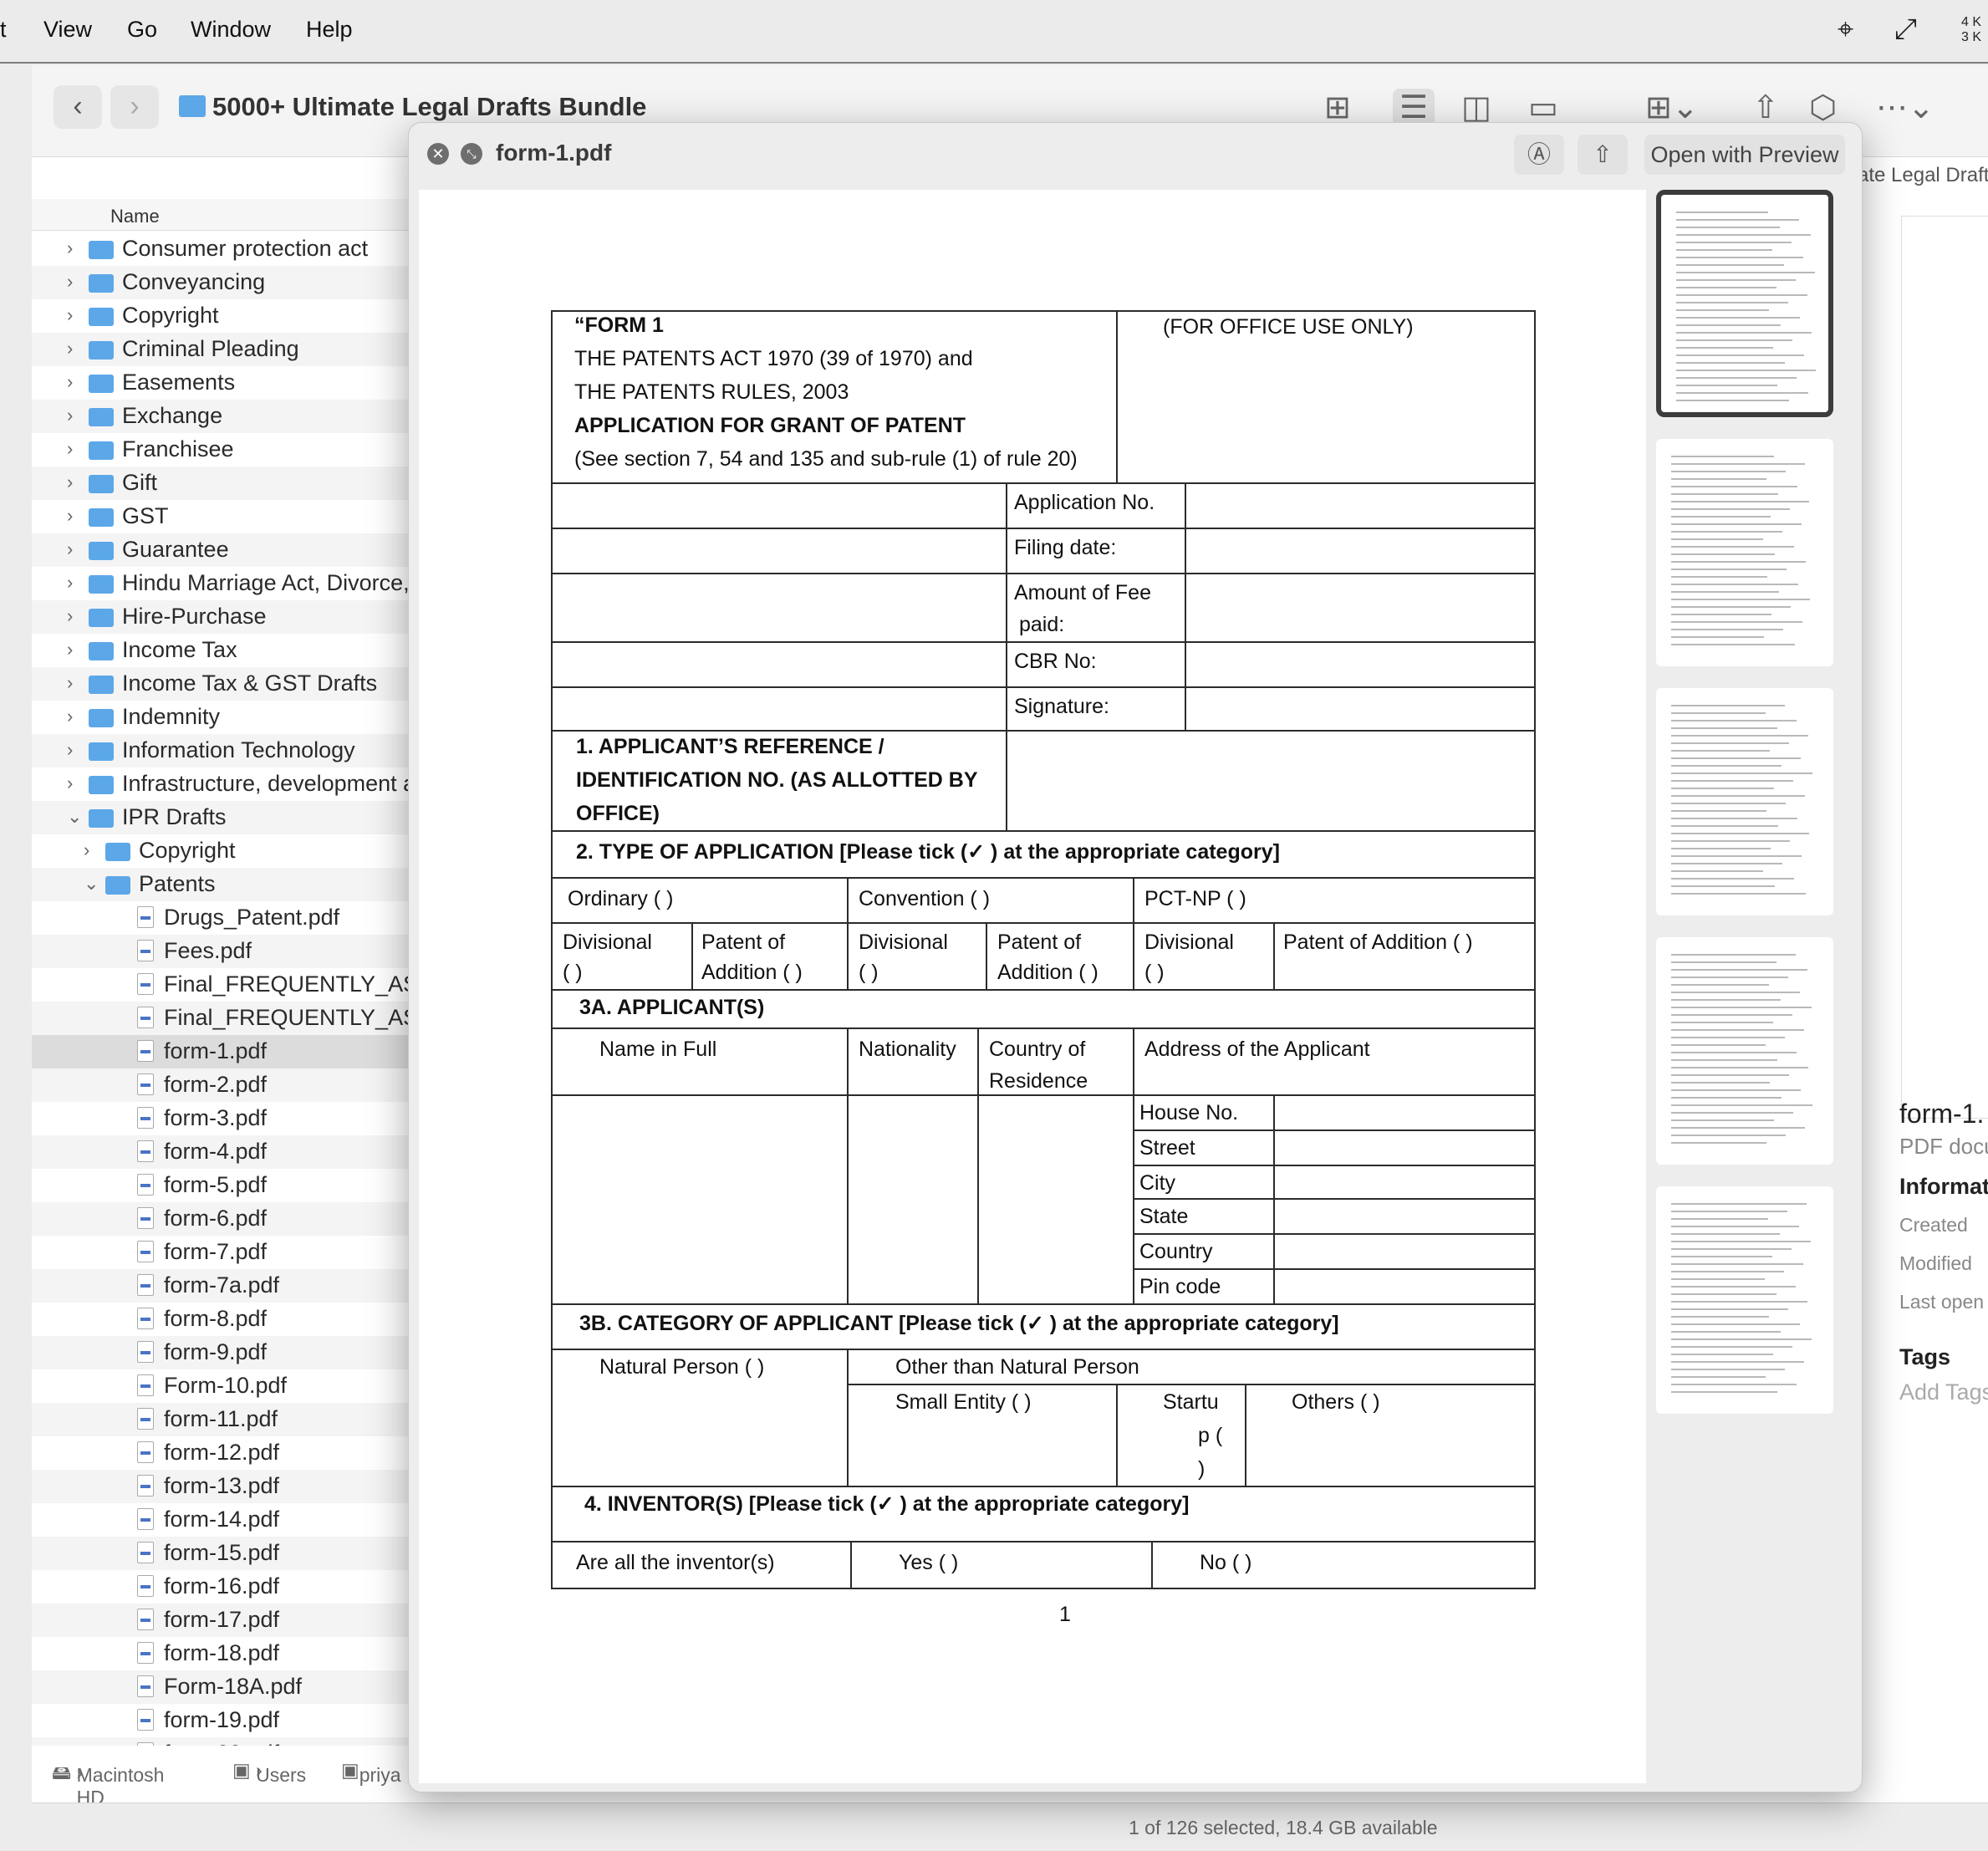 The height and width of the screenshot is (1851, 1988). What do you see at coordinates (232, 1219) in the screenshot?
I see `file-row: form-6.pdf` at bounding box center [232, 1219].